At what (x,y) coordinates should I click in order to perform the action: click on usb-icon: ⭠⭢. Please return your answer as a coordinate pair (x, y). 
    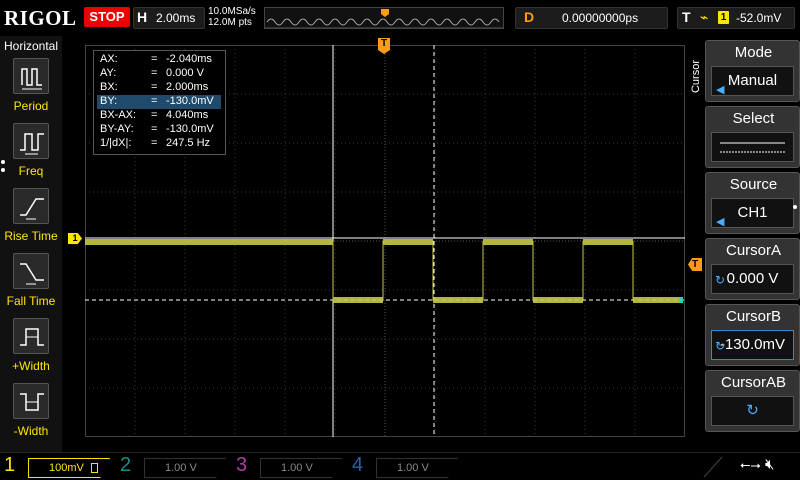
    Looking at the image, I should click on (750, 464).